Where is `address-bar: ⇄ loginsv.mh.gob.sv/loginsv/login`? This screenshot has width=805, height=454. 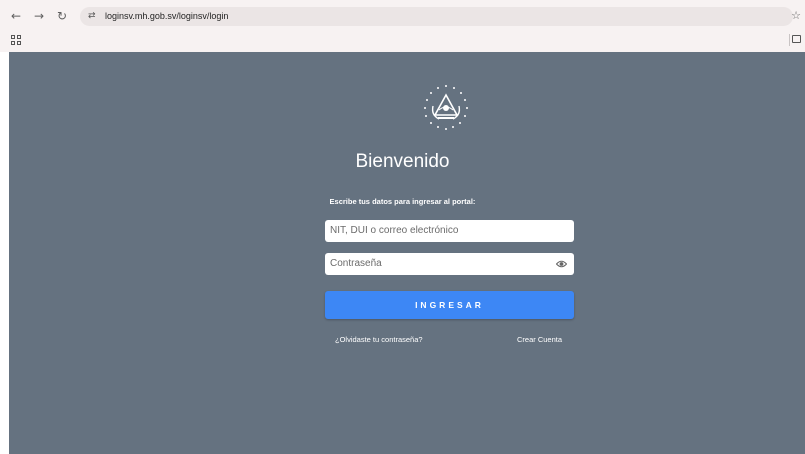
address-bar: ⇄ loginsv.mh.gob.sv/loginsv/login is located at coordinates (436, 16).